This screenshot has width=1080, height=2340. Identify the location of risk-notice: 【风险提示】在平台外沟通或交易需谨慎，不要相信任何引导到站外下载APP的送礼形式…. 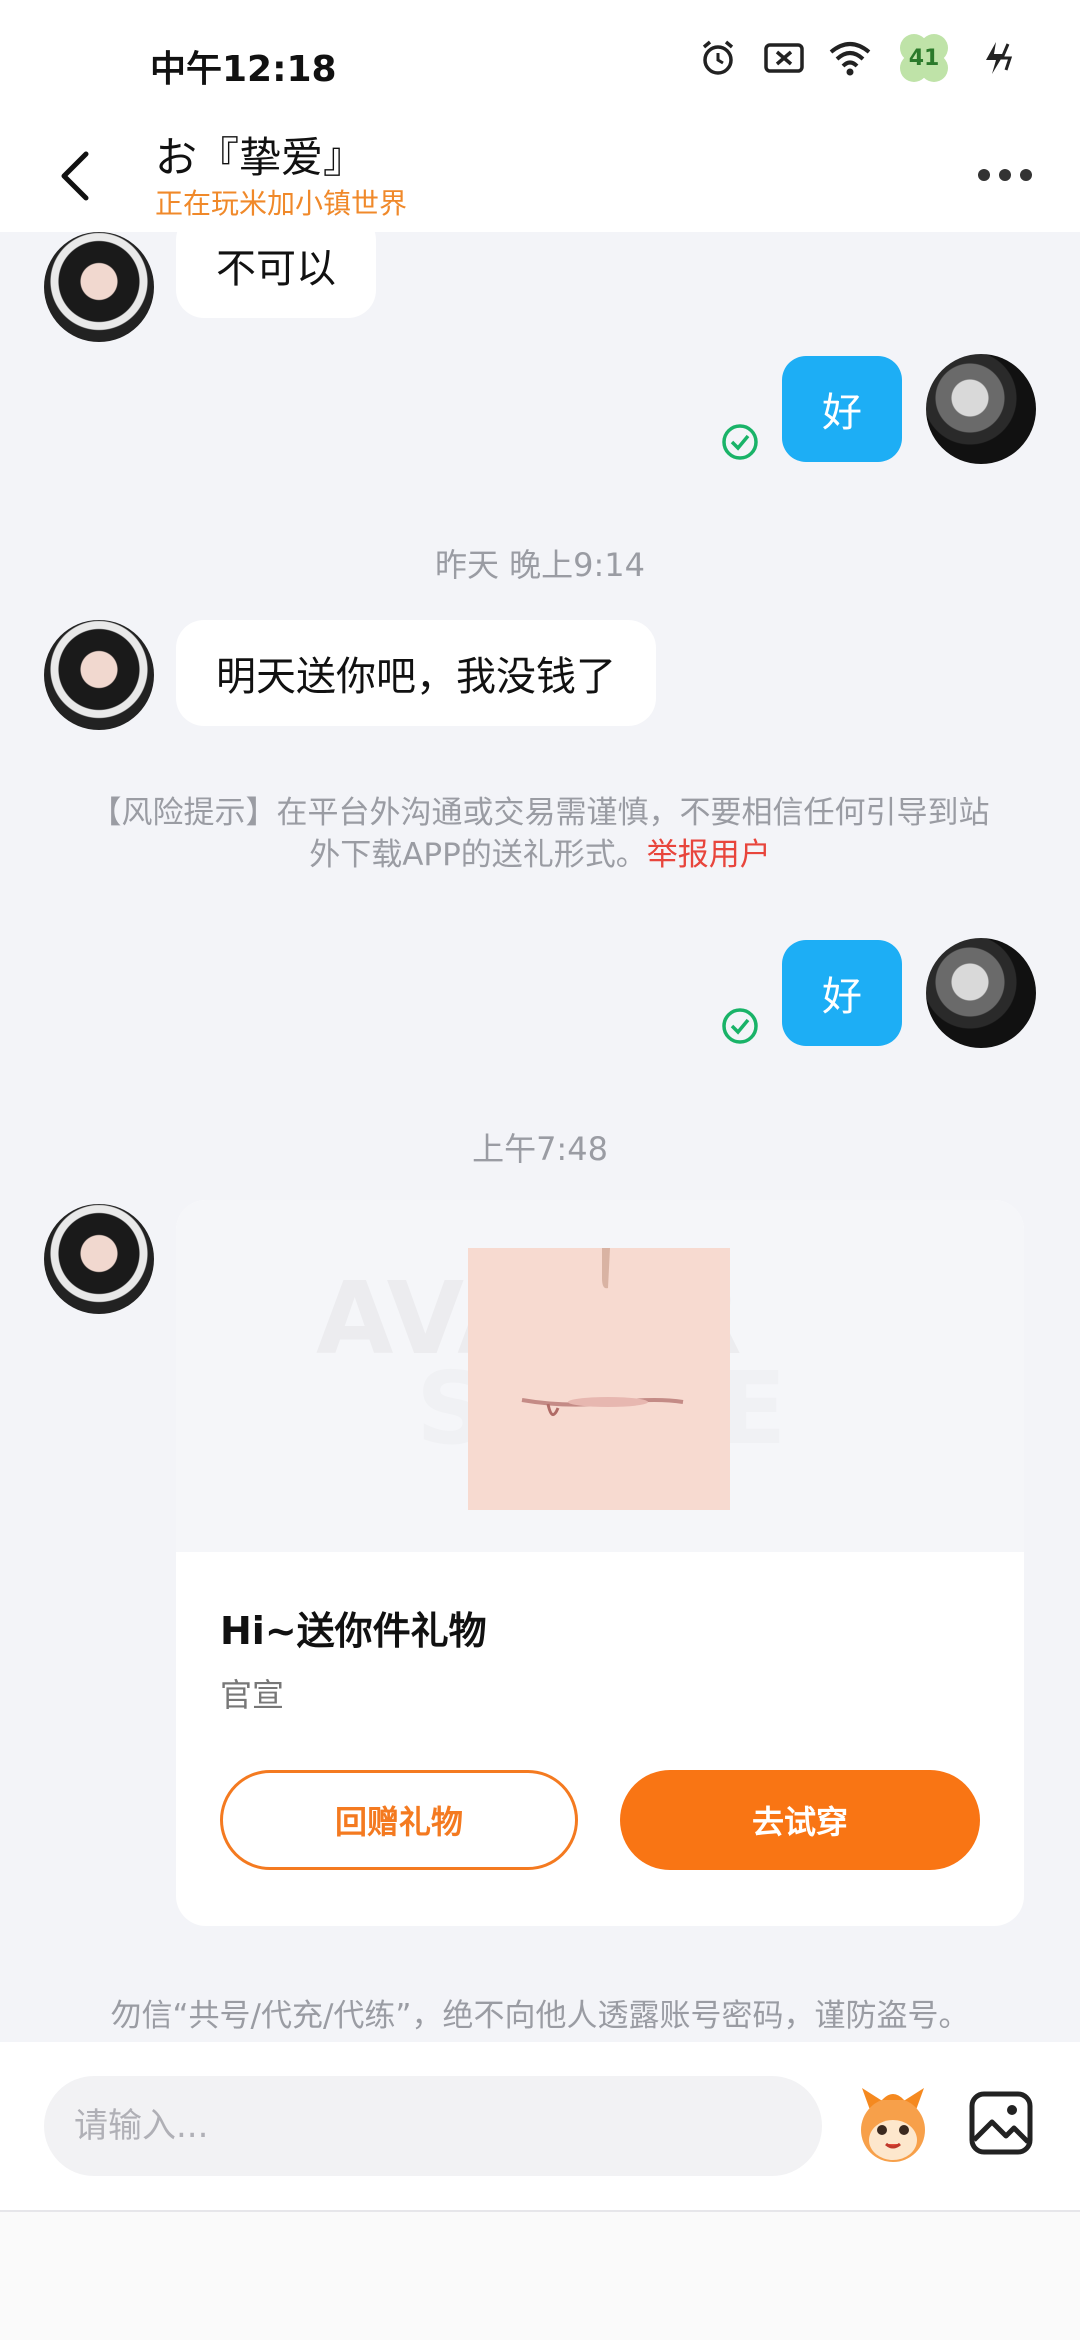
(540, 834).